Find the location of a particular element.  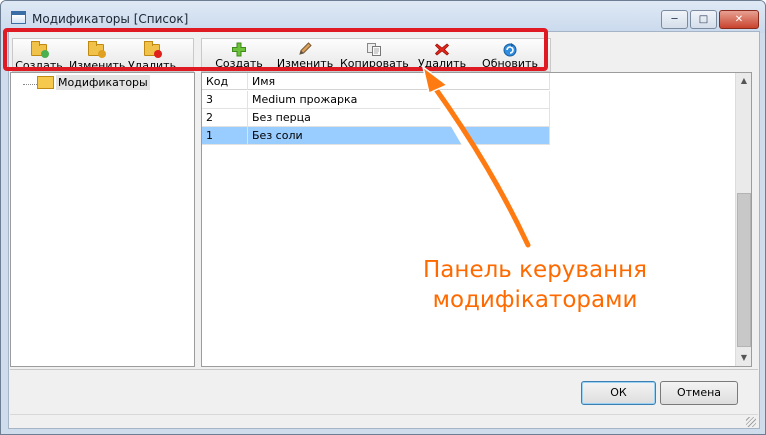

dialog-footer: ОК Отмена is located at coordinates (384, 391).